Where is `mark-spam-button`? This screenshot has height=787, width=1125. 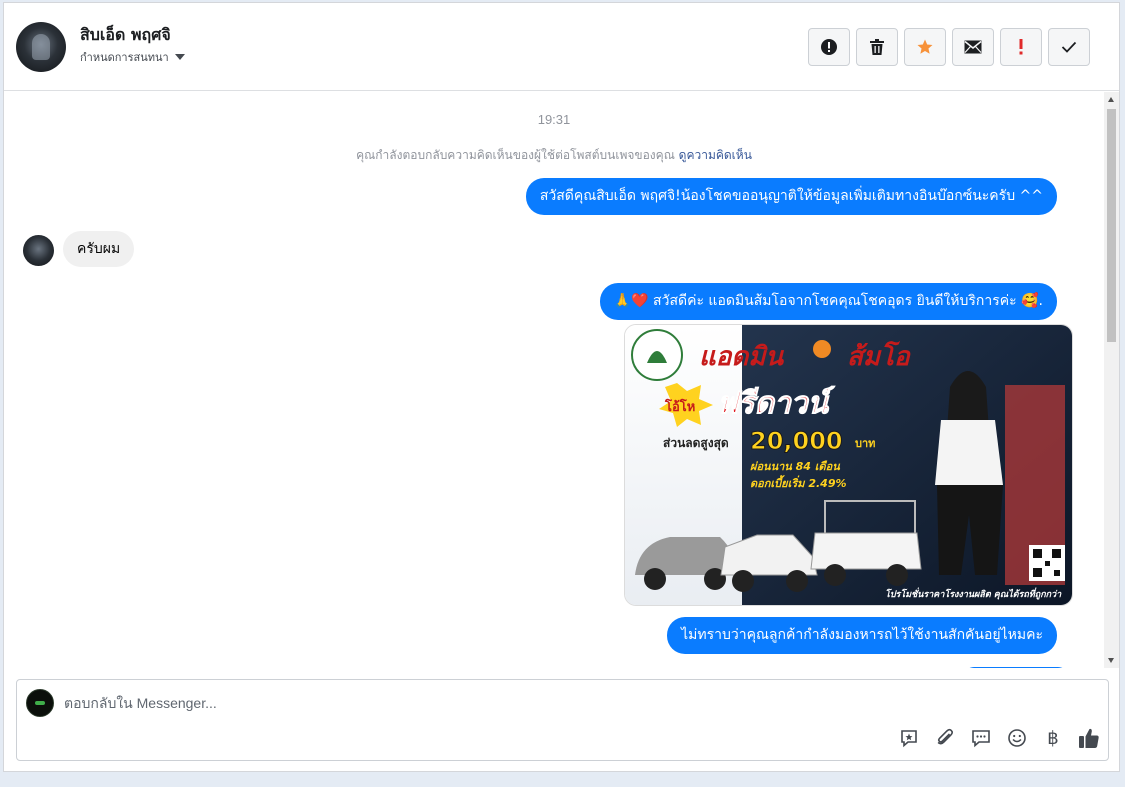 mark-spam-button is located at coordinates (829, 47).